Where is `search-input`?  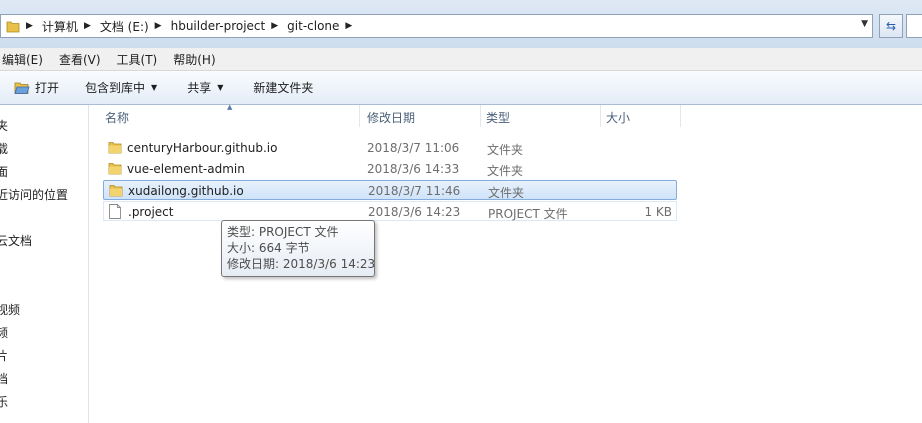
search-input is located at coordinates (914, 26).